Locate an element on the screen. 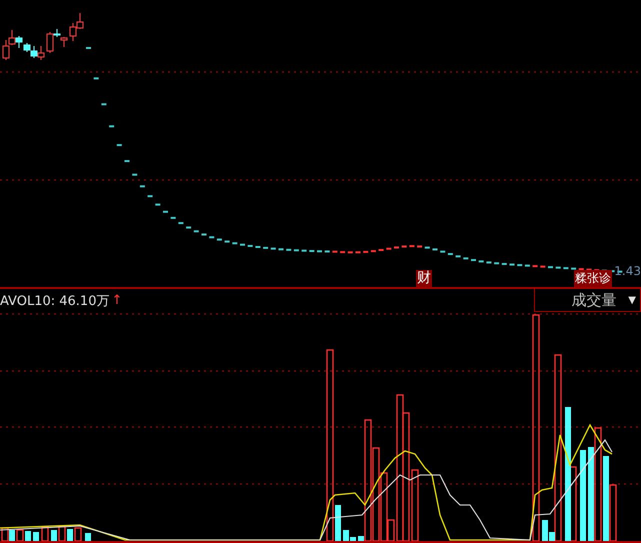 The image size is (641, 543). price-label: 1.43 is located at coordinates (627, 271).